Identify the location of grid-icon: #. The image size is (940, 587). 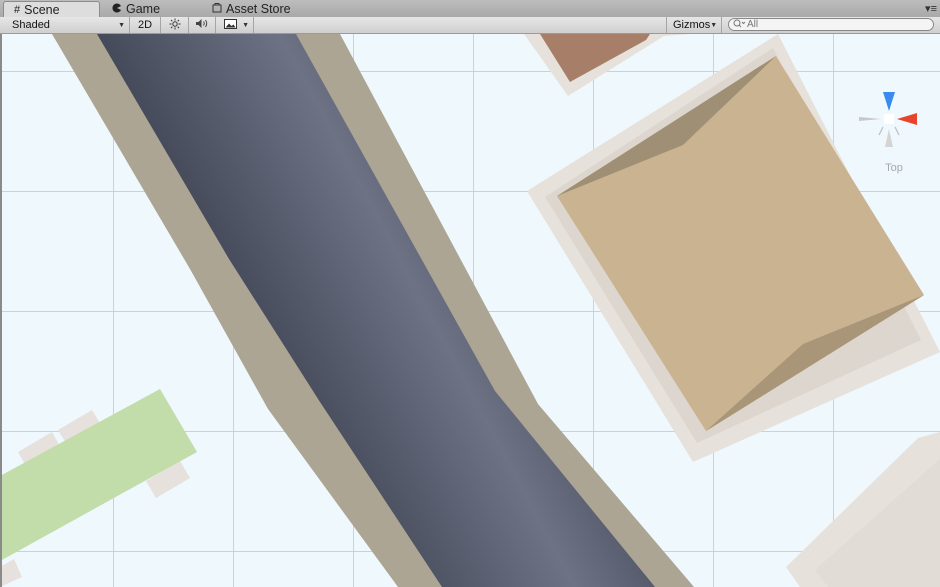
(17, 9).